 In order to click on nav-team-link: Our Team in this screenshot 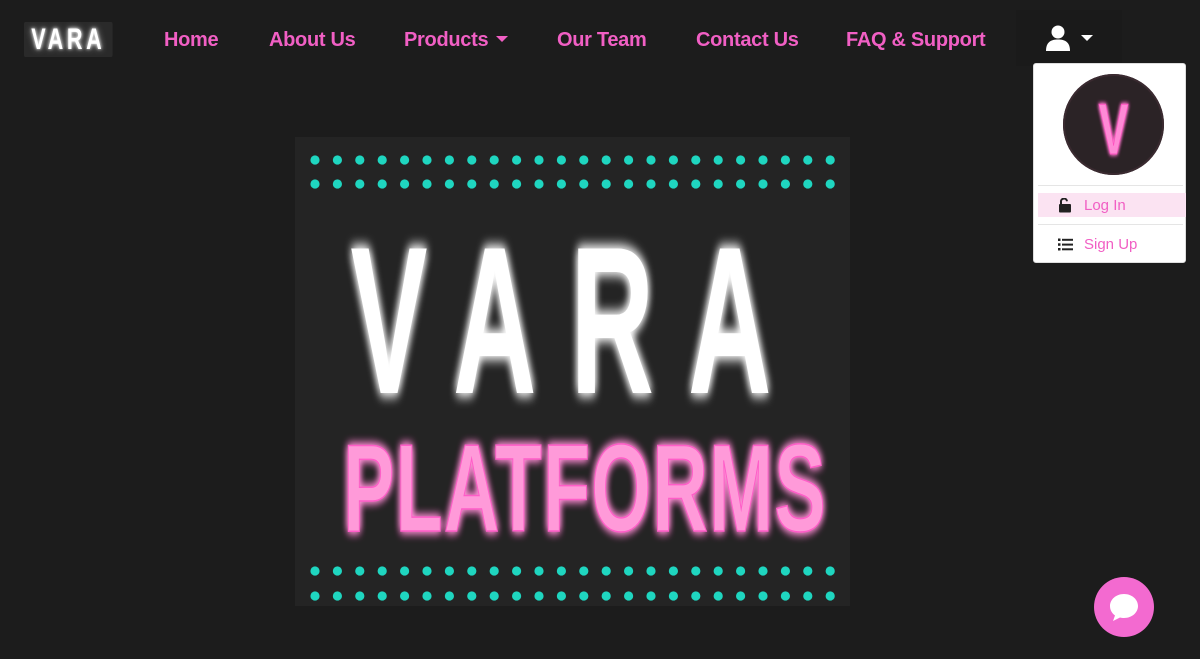, I will do `click(602, 40)`.